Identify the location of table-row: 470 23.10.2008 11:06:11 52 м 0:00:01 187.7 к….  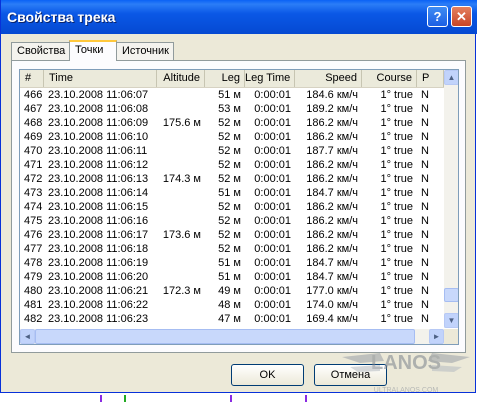
(232, 151).